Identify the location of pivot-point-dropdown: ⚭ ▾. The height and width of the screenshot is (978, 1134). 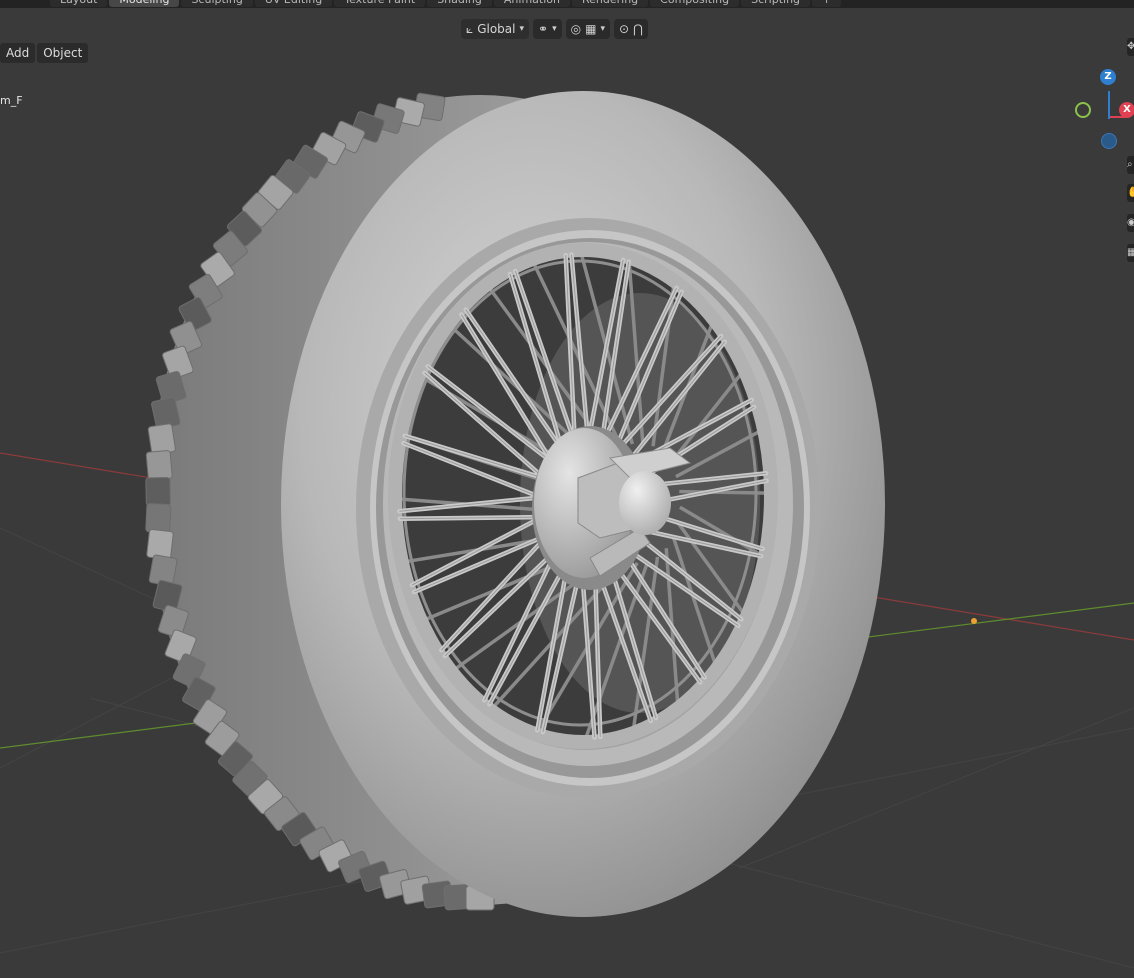
(547, 29).